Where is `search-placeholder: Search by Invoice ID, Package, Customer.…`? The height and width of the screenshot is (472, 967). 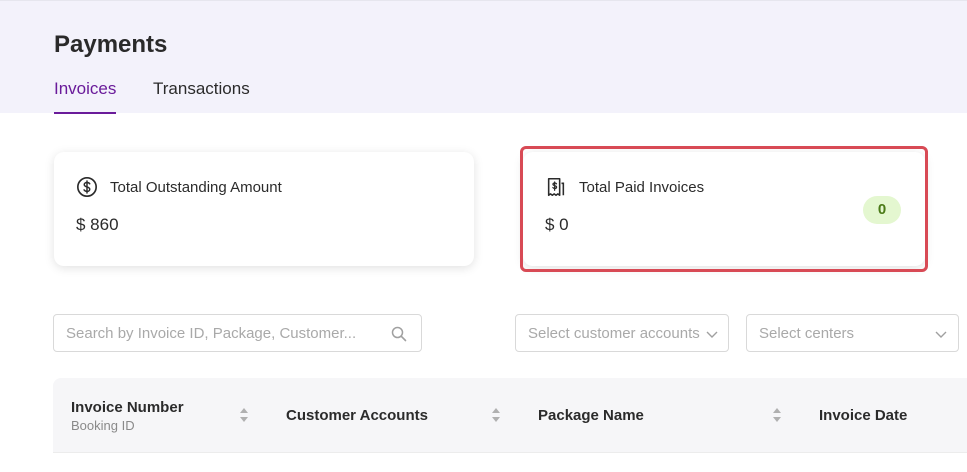 search-placeholder: Search by Invoice ID, Package, Customer.… is located at coordinates (211, 333).